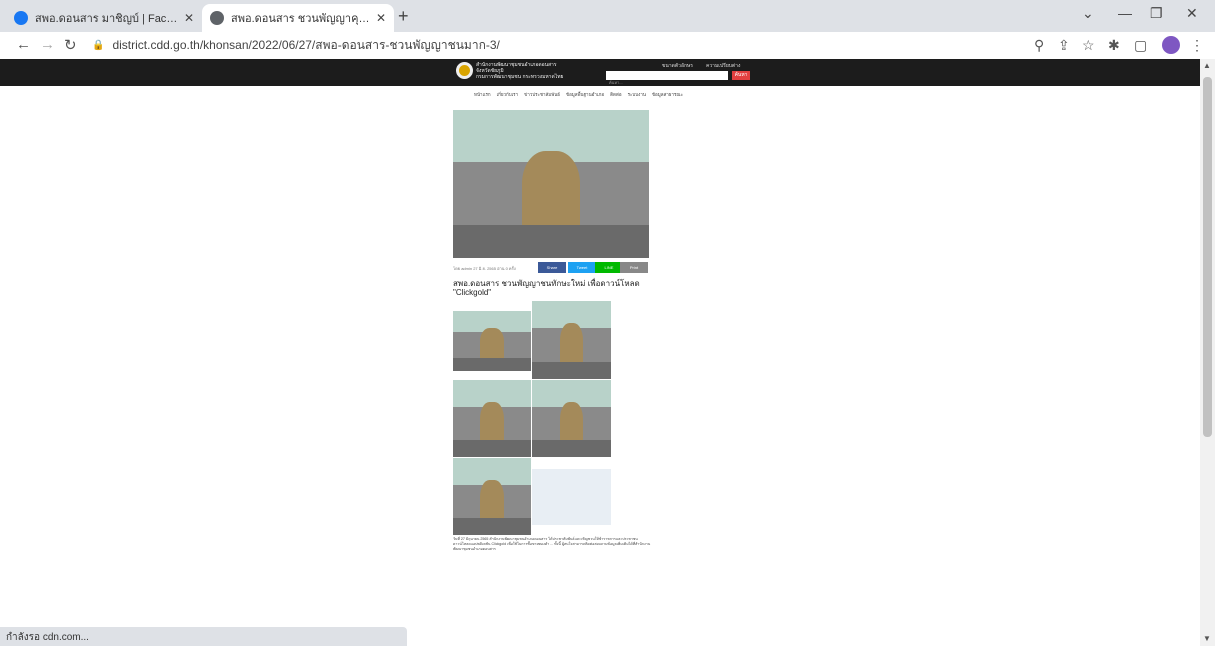 The width and height of the screenshot is (1215, 646). I want to click on facebook-icon, so click(21, 18).